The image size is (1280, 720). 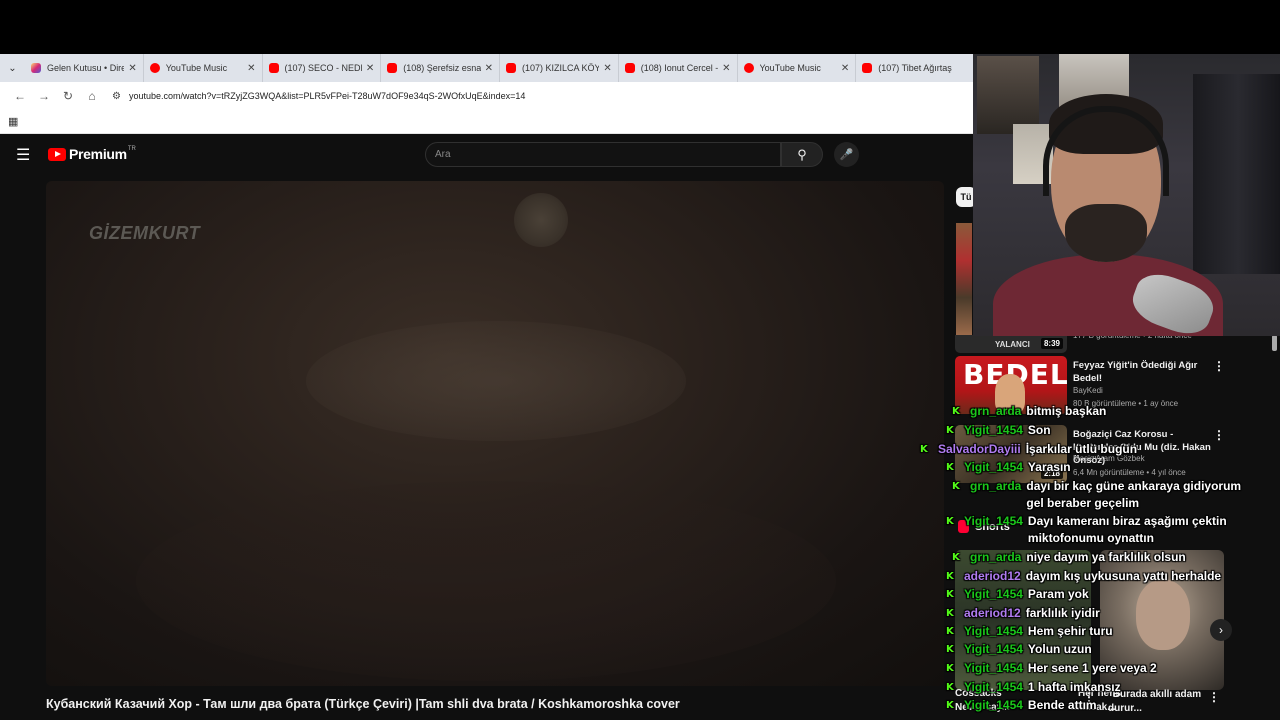 I want to click on browser-tab: (107) KIZILCA KÖYÜ Y ✕, so click(x=559, y=68).